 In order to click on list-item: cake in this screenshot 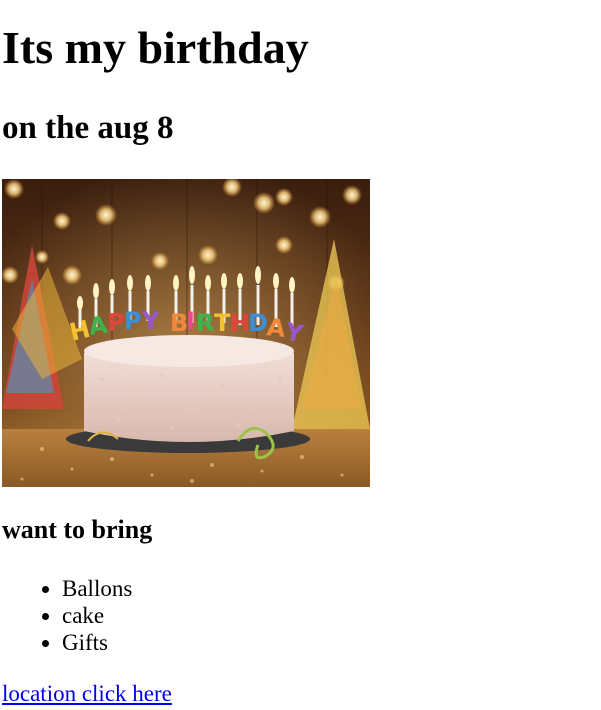, I will do `click(97, 615)`.